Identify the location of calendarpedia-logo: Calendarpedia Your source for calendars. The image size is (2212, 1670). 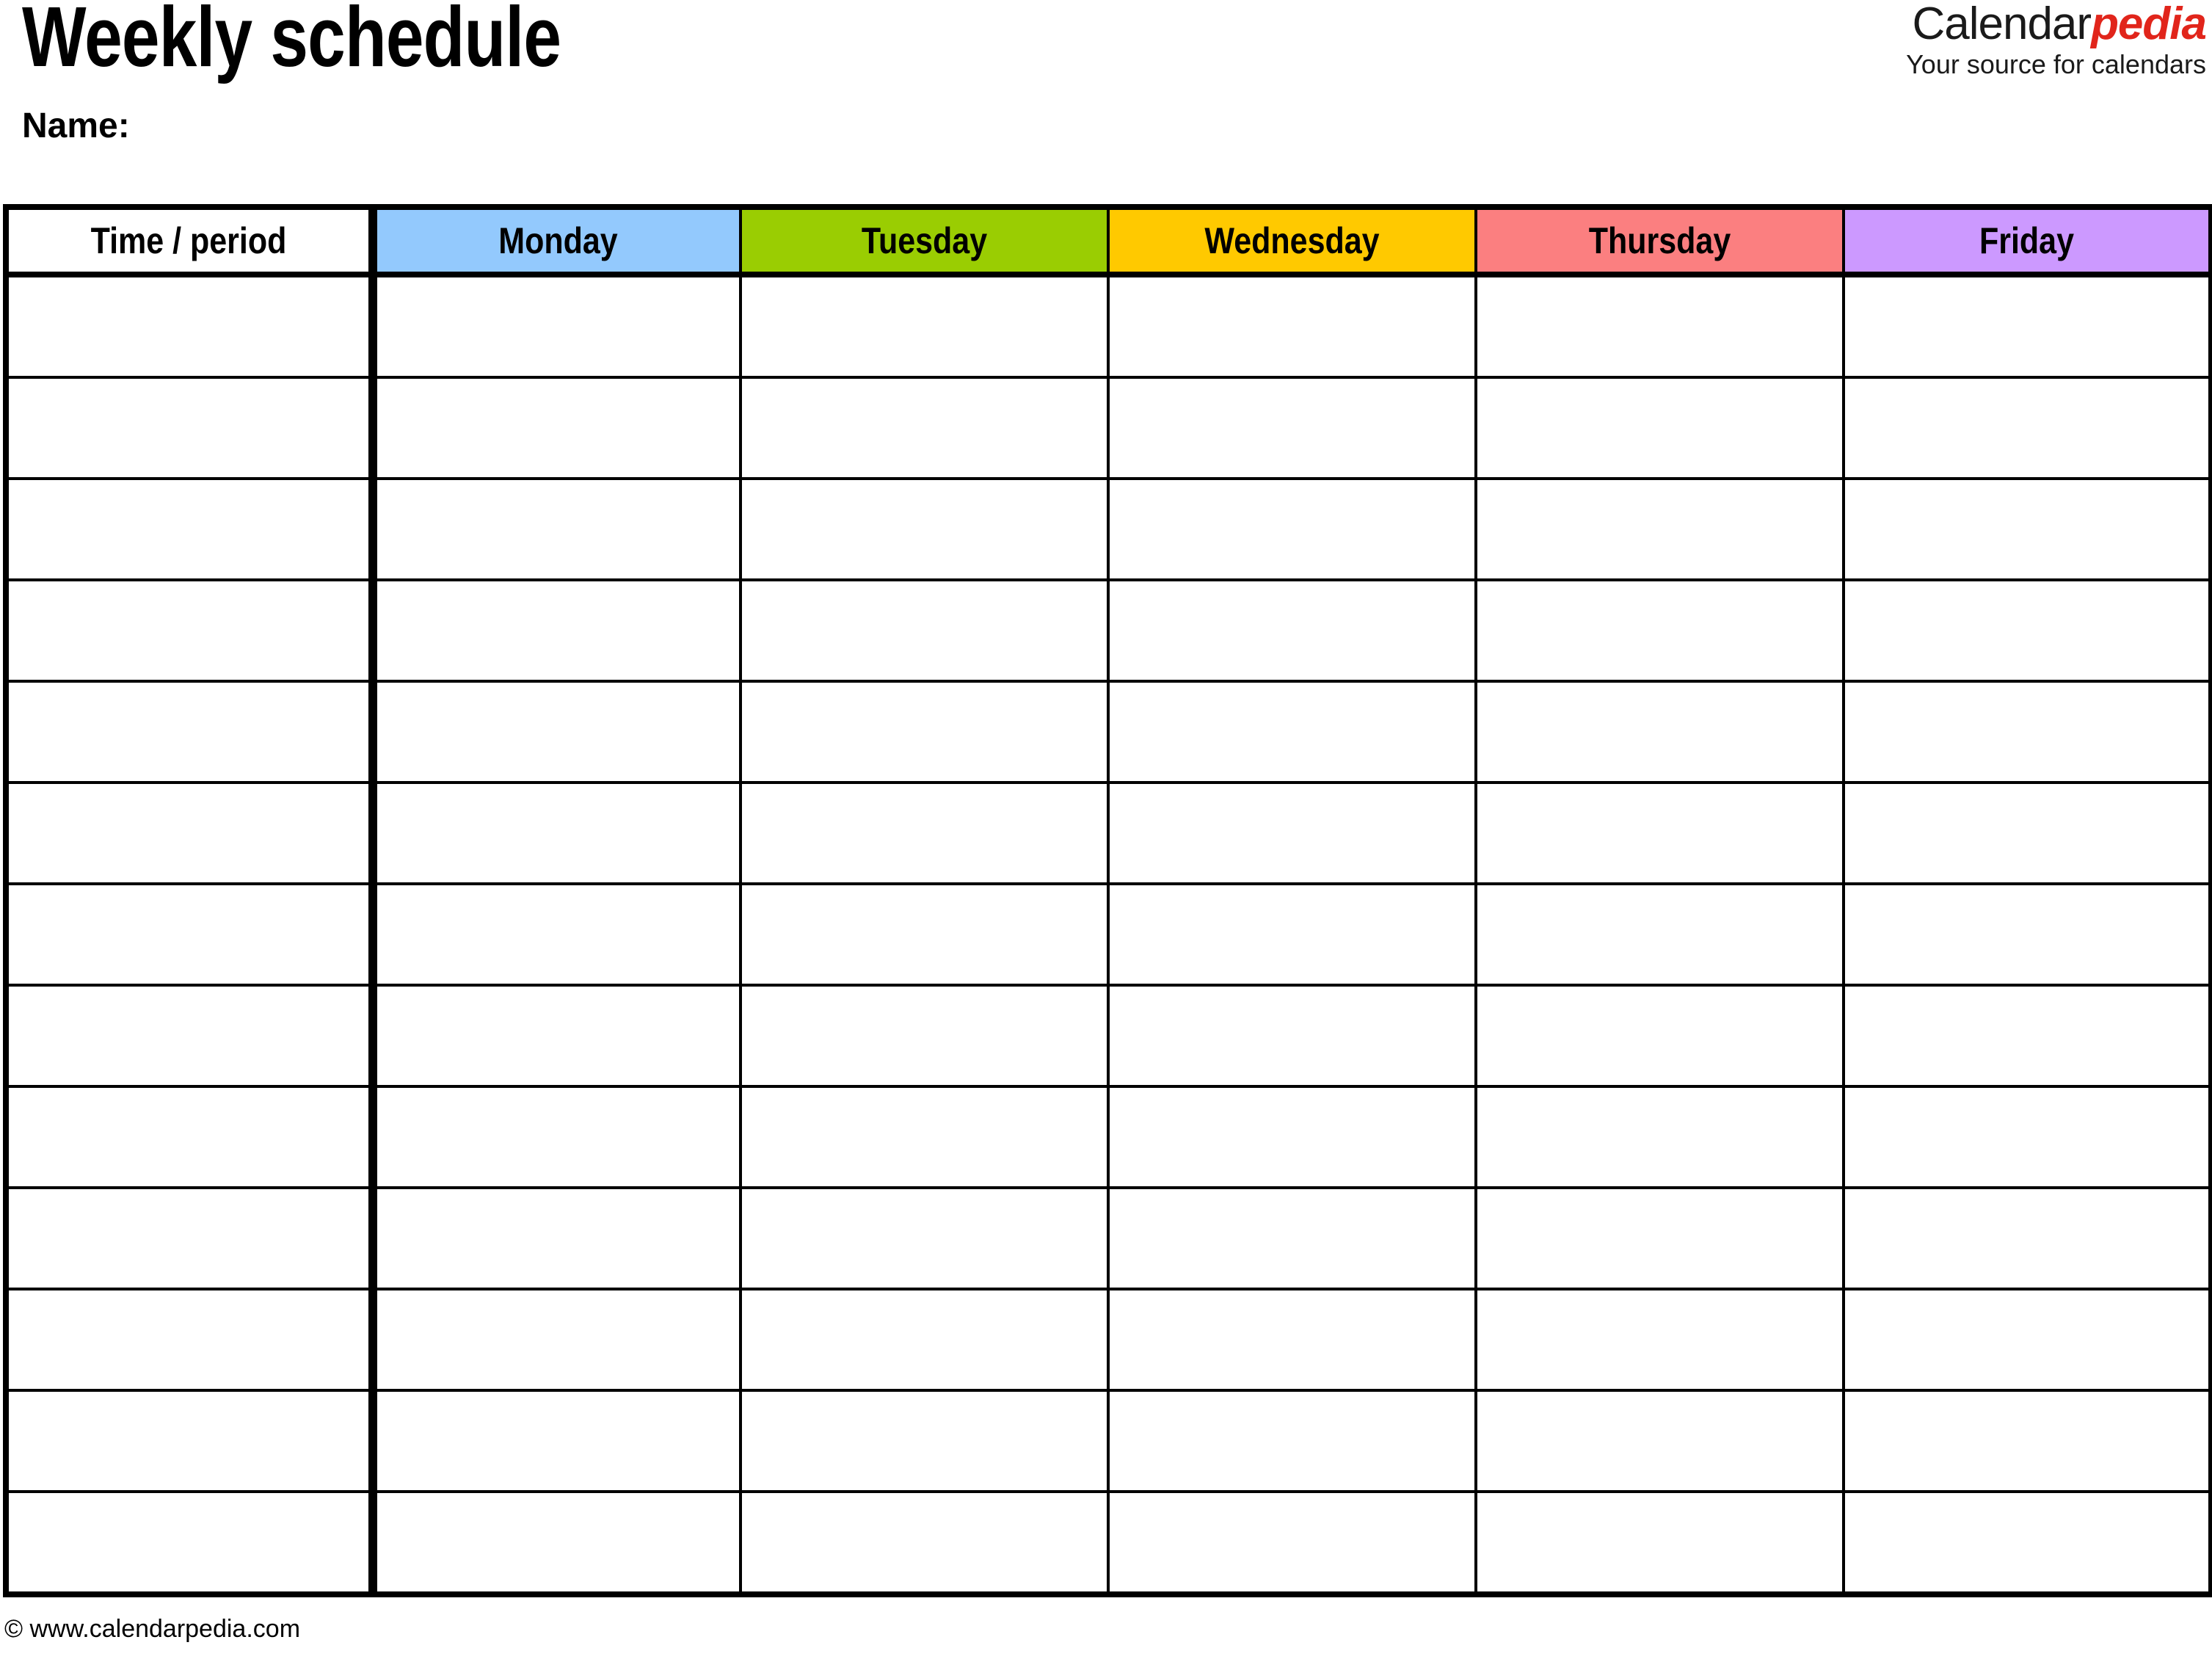
(2056, 39).